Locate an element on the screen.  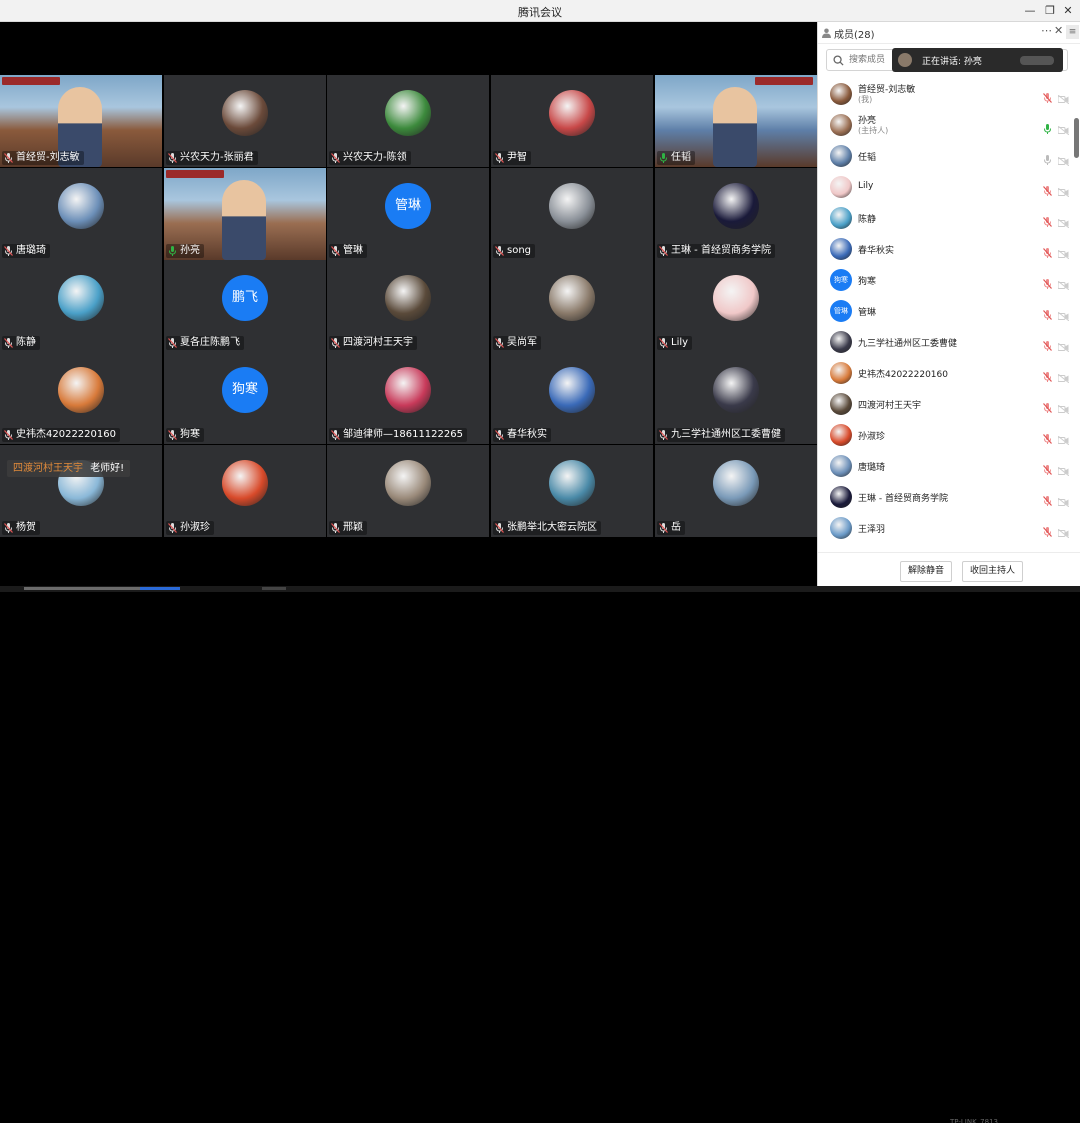
close-panel-icon: ✕ is located at coordinates (1058, 30).